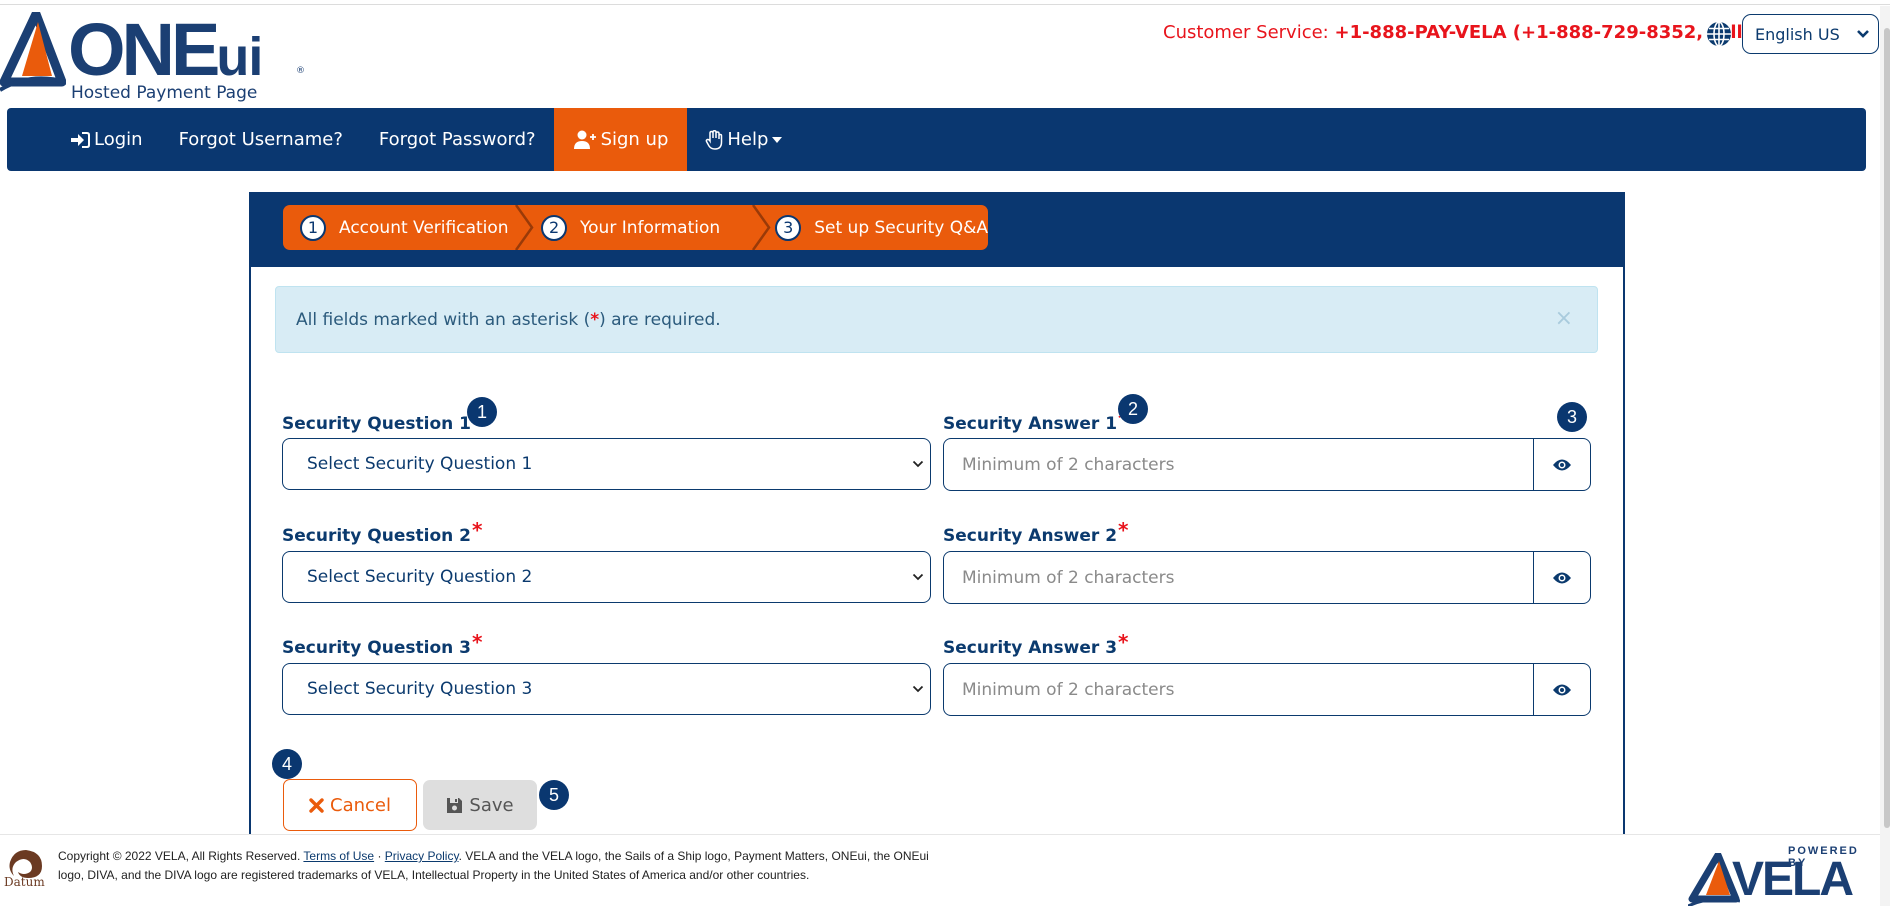  What do you see at coordinates (606, 689) in the screenshot?
I see `security-question-3-select: Select Security Question 3` at bounding box center [606, 689].